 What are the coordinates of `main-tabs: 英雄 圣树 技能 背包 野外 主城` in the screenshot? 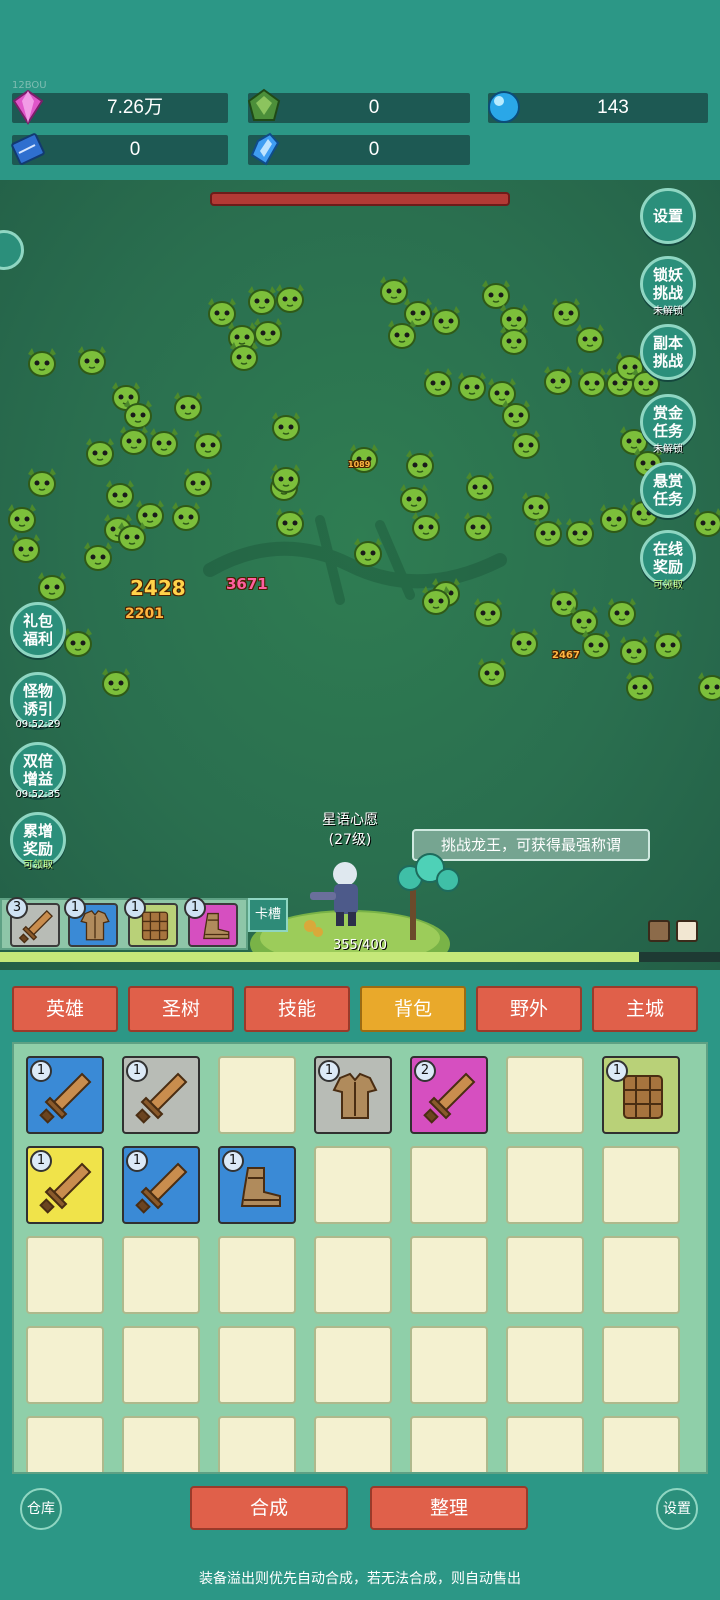 It's located at (360, 1009).